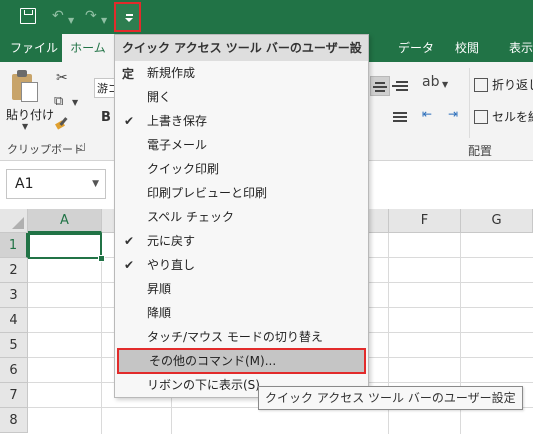 The width and height of the screenshot is (533, 434). What do you see at coordinates (241, 121) in the screenshot?
I see `menu-item-save: ✔ 上書き保存` at bounding box center [241, 121].